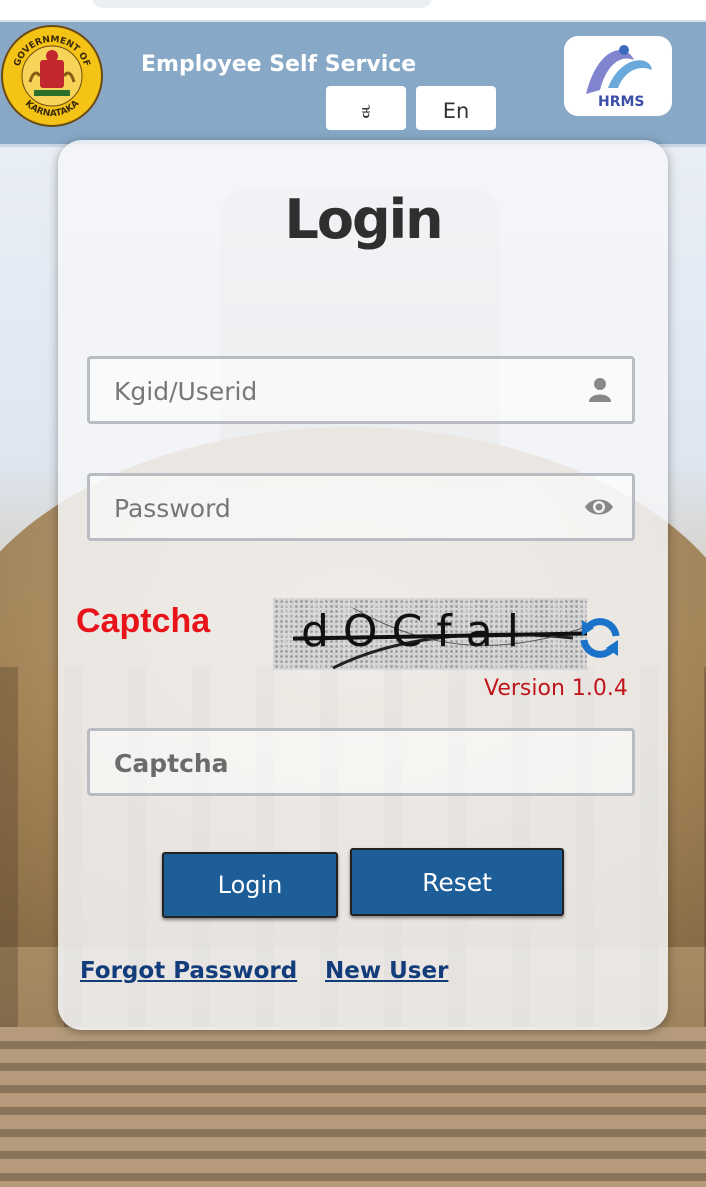  I want to click on user-icon, so click(600, 390).